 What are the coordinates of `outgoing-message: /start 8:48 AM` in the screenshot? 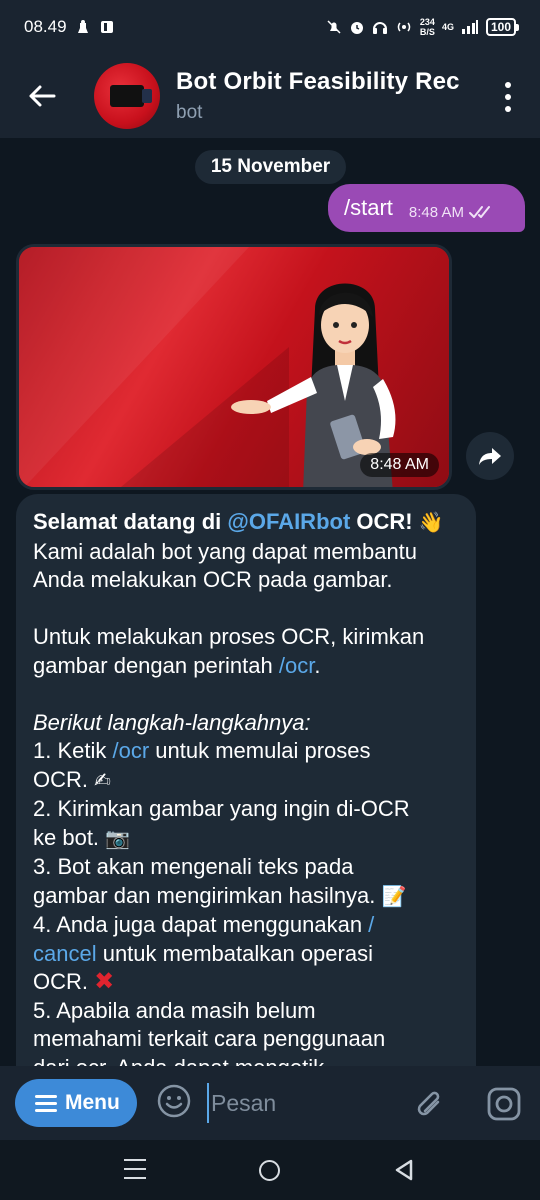 It's located at (426, 208).